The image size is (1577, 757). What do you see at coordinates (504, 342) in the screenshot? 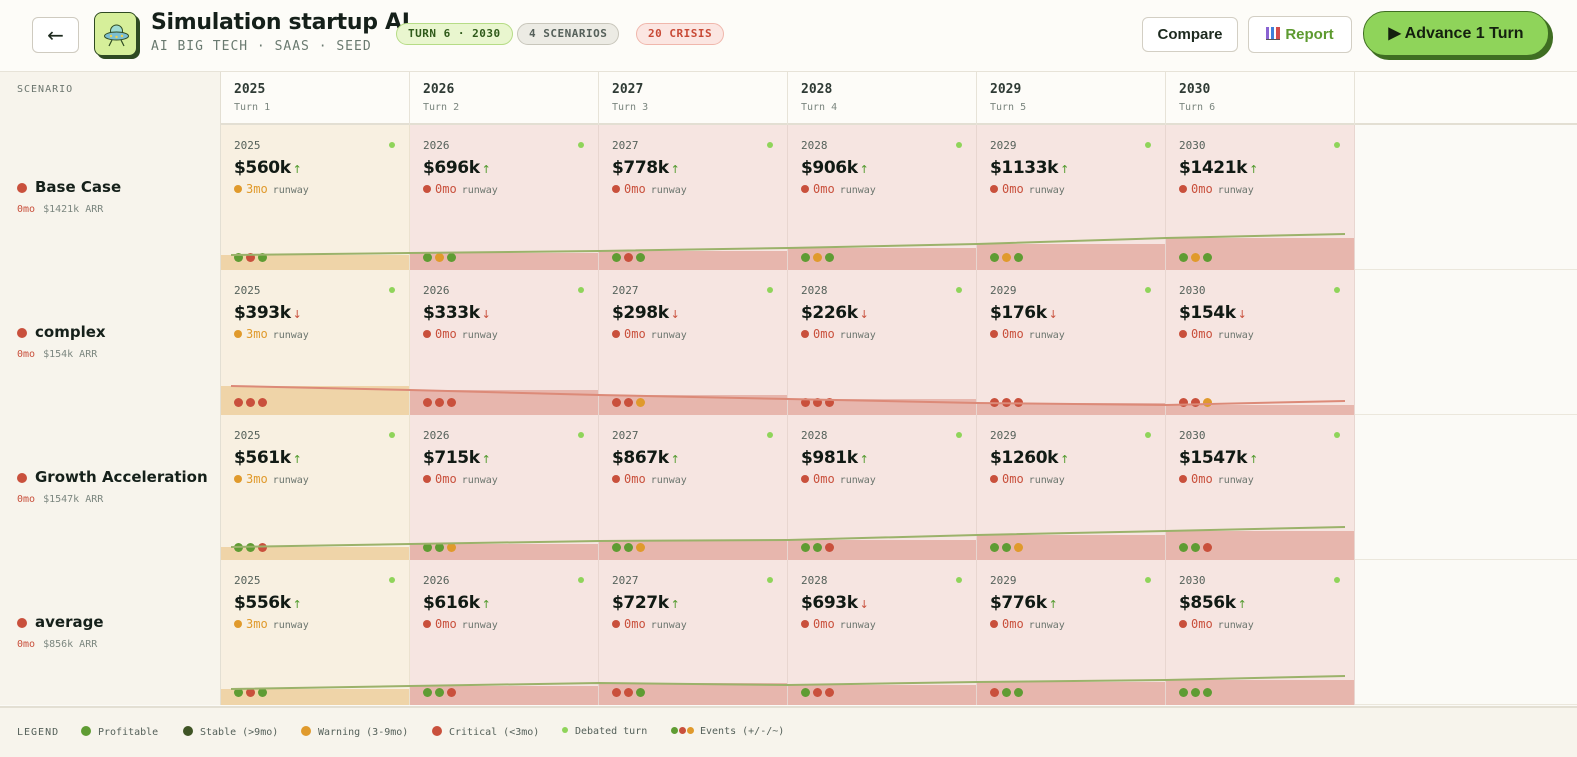
I see `turn-cell: 2026 $333k ↓ 0mo runway` at bounding box center [504, 342].